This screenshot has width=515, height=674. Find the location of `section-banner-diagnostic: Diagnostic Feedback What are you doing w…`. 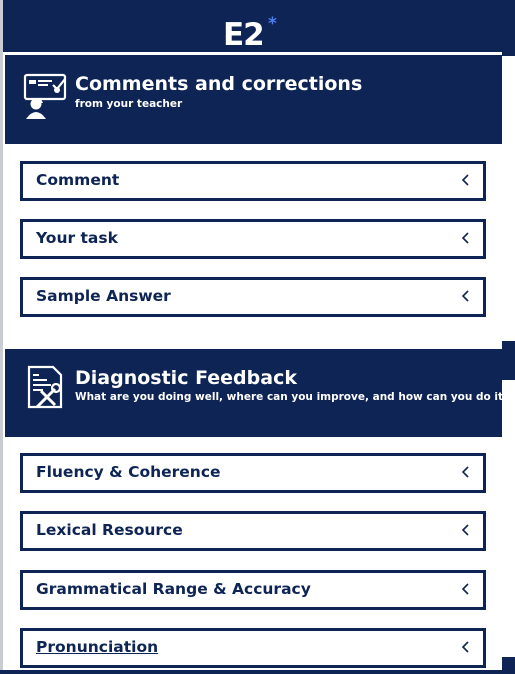

section-banner-diagnostic: Diagnostic Feedback What are you doing w… is located at coordinates (257, 393).